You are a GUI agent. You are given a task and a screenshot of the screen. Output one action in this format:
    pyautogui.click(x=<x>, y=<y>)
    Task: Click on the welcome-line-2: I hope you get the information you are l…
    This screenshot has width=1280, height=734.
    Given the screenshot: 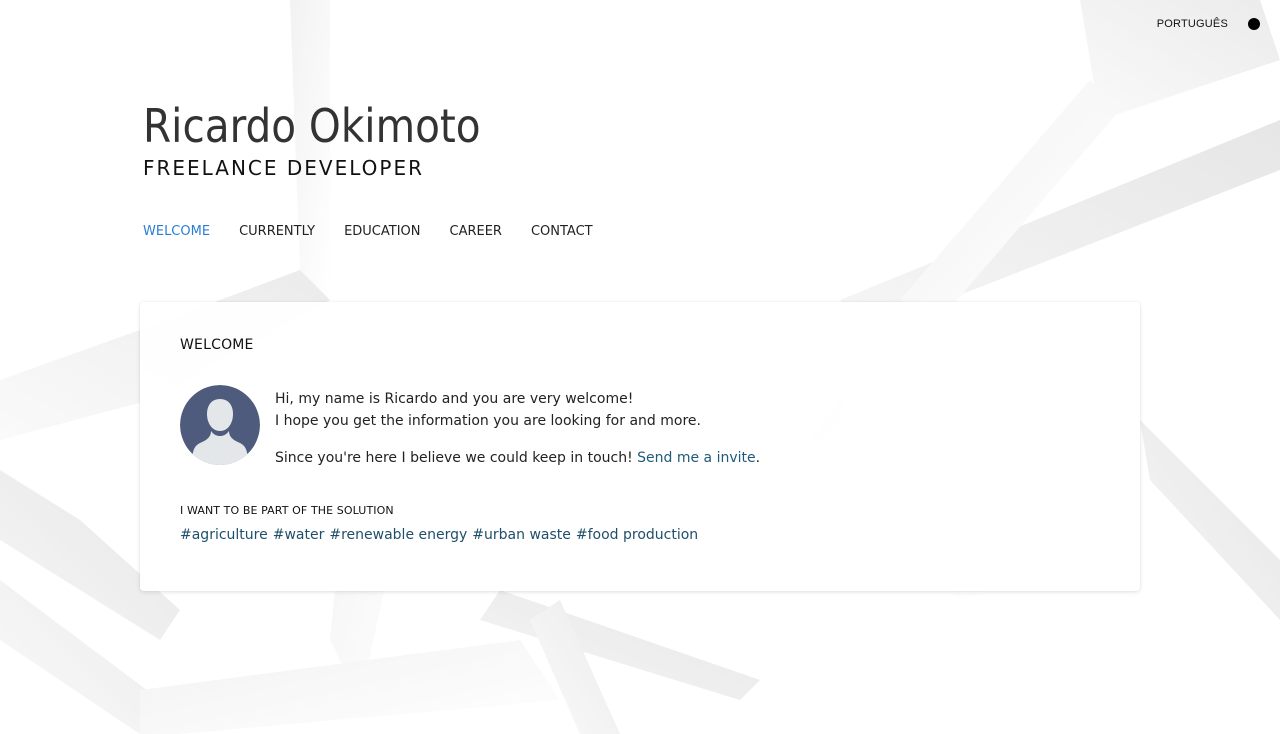 What is the action you would take?
    pyautogui.click(x=488, y=421)
    